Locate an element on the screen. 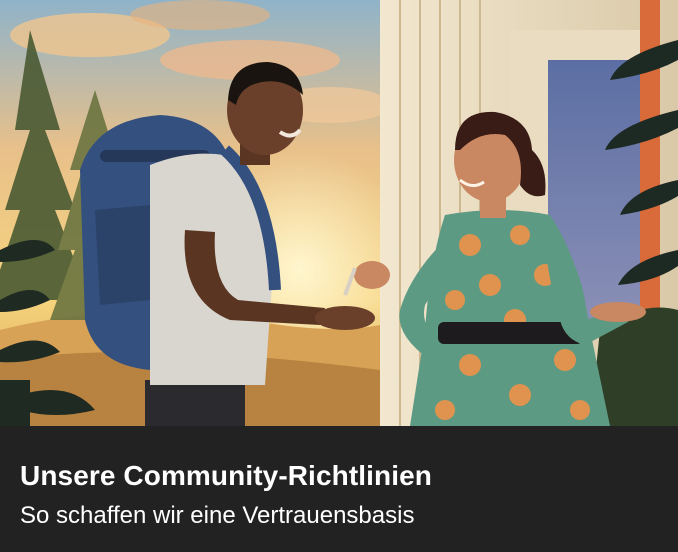 Image resolution: width=678 pixels, height=552 pixels. card-title: Unsere Community-Richtlinien is located at coordinates (226, 475).